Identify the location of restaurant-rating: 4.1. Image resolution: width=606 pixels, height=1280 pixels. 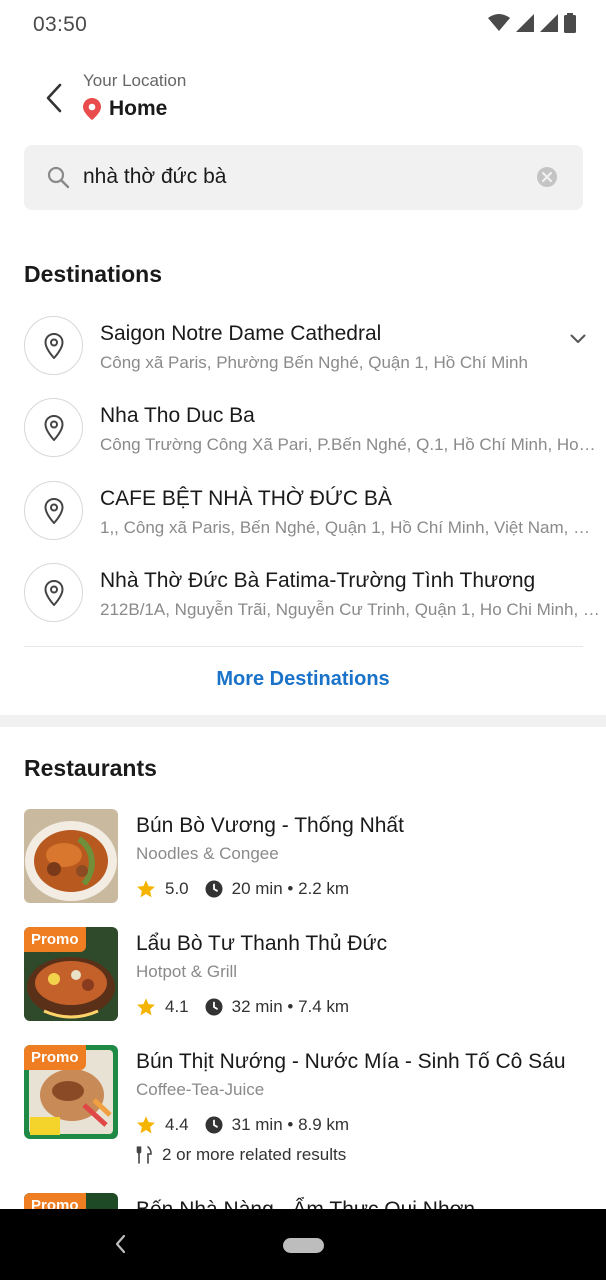
(177, 1006).